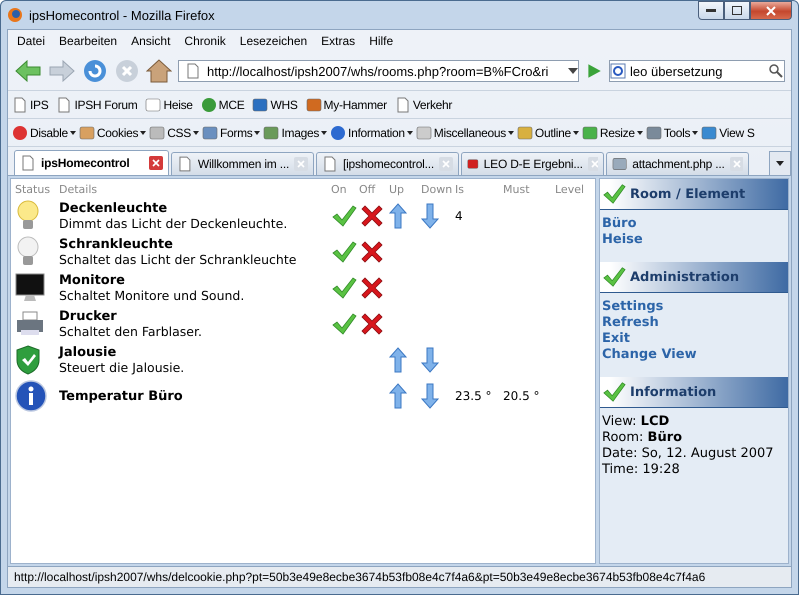 The width and height of the screenshot is (799, 595). What do you see at coordinates (672, 132) in the screenshot?
I see `toolbar-menu: Tools` at bounding box center [672, 132].